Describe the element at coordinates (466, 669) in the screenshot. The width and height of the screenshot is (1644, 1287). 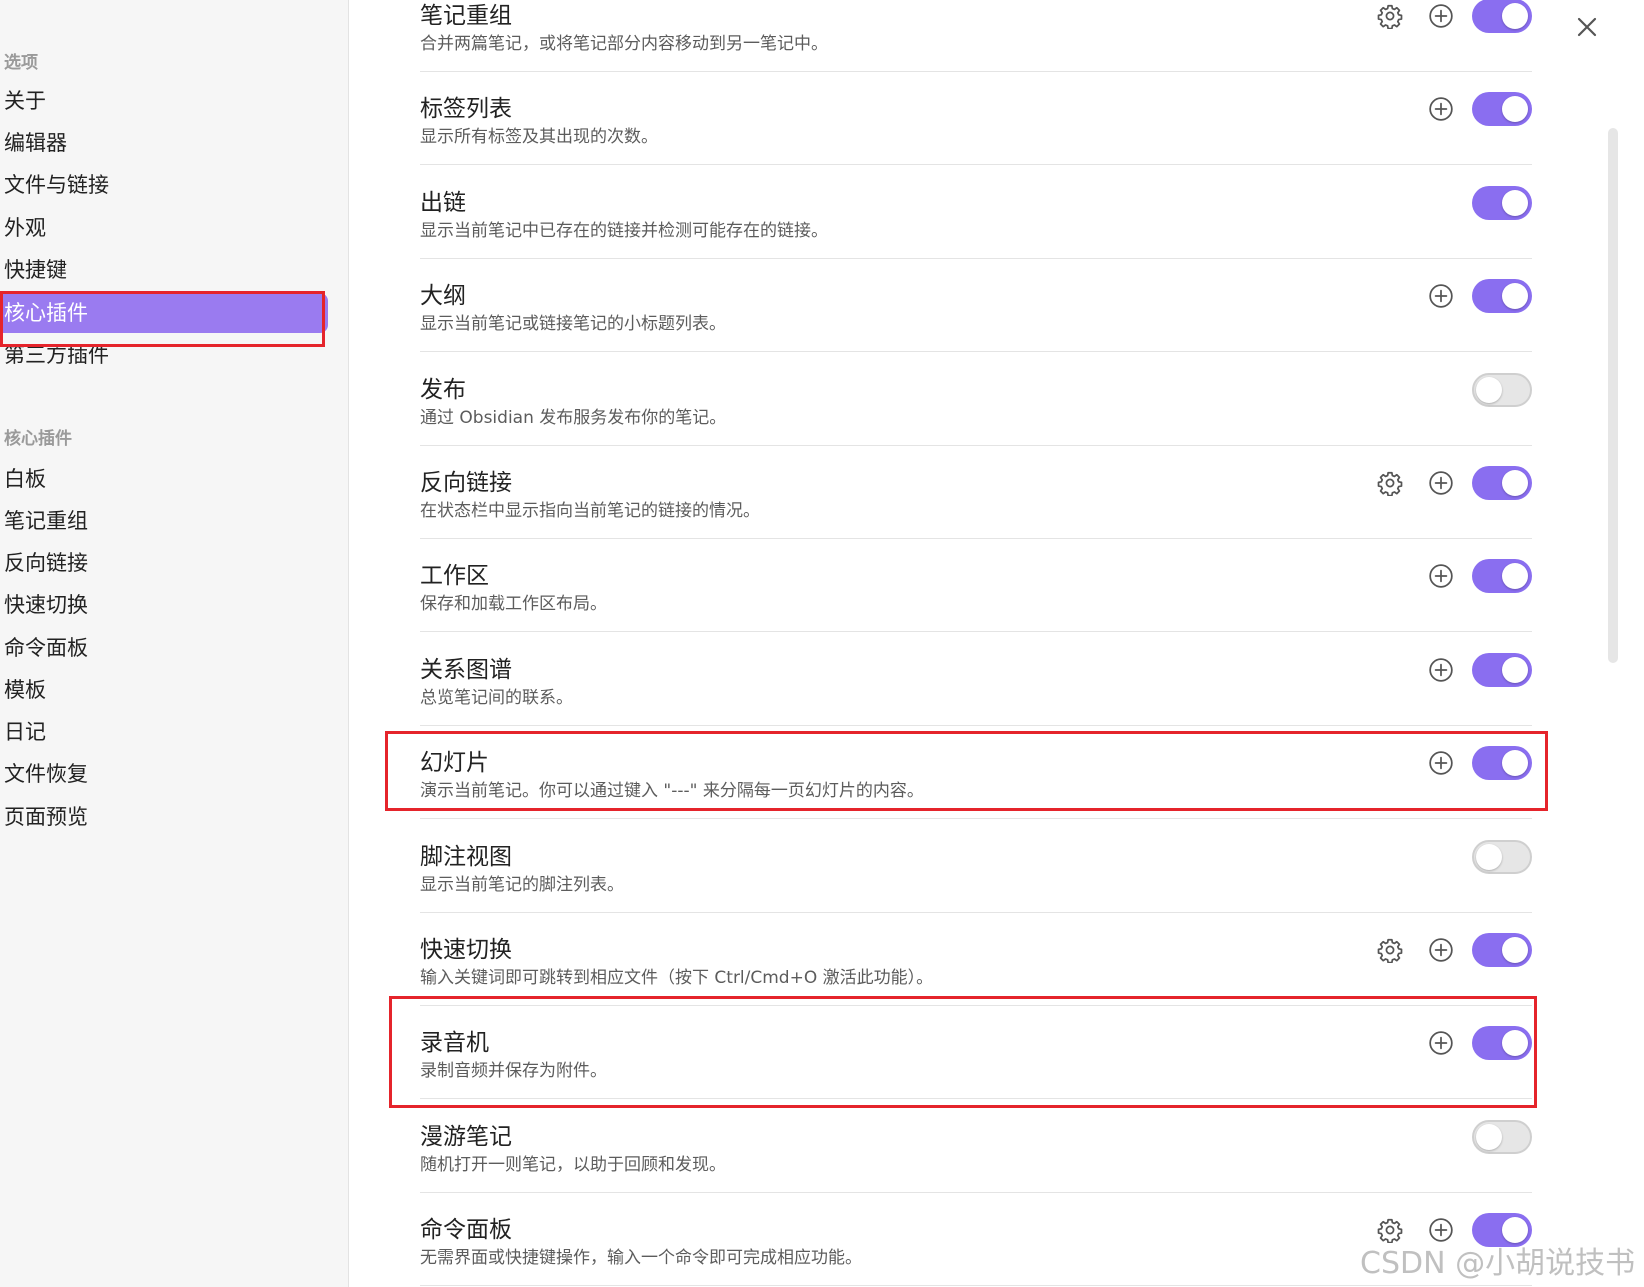
I see `plugin-title: 关系图谱` at that location.